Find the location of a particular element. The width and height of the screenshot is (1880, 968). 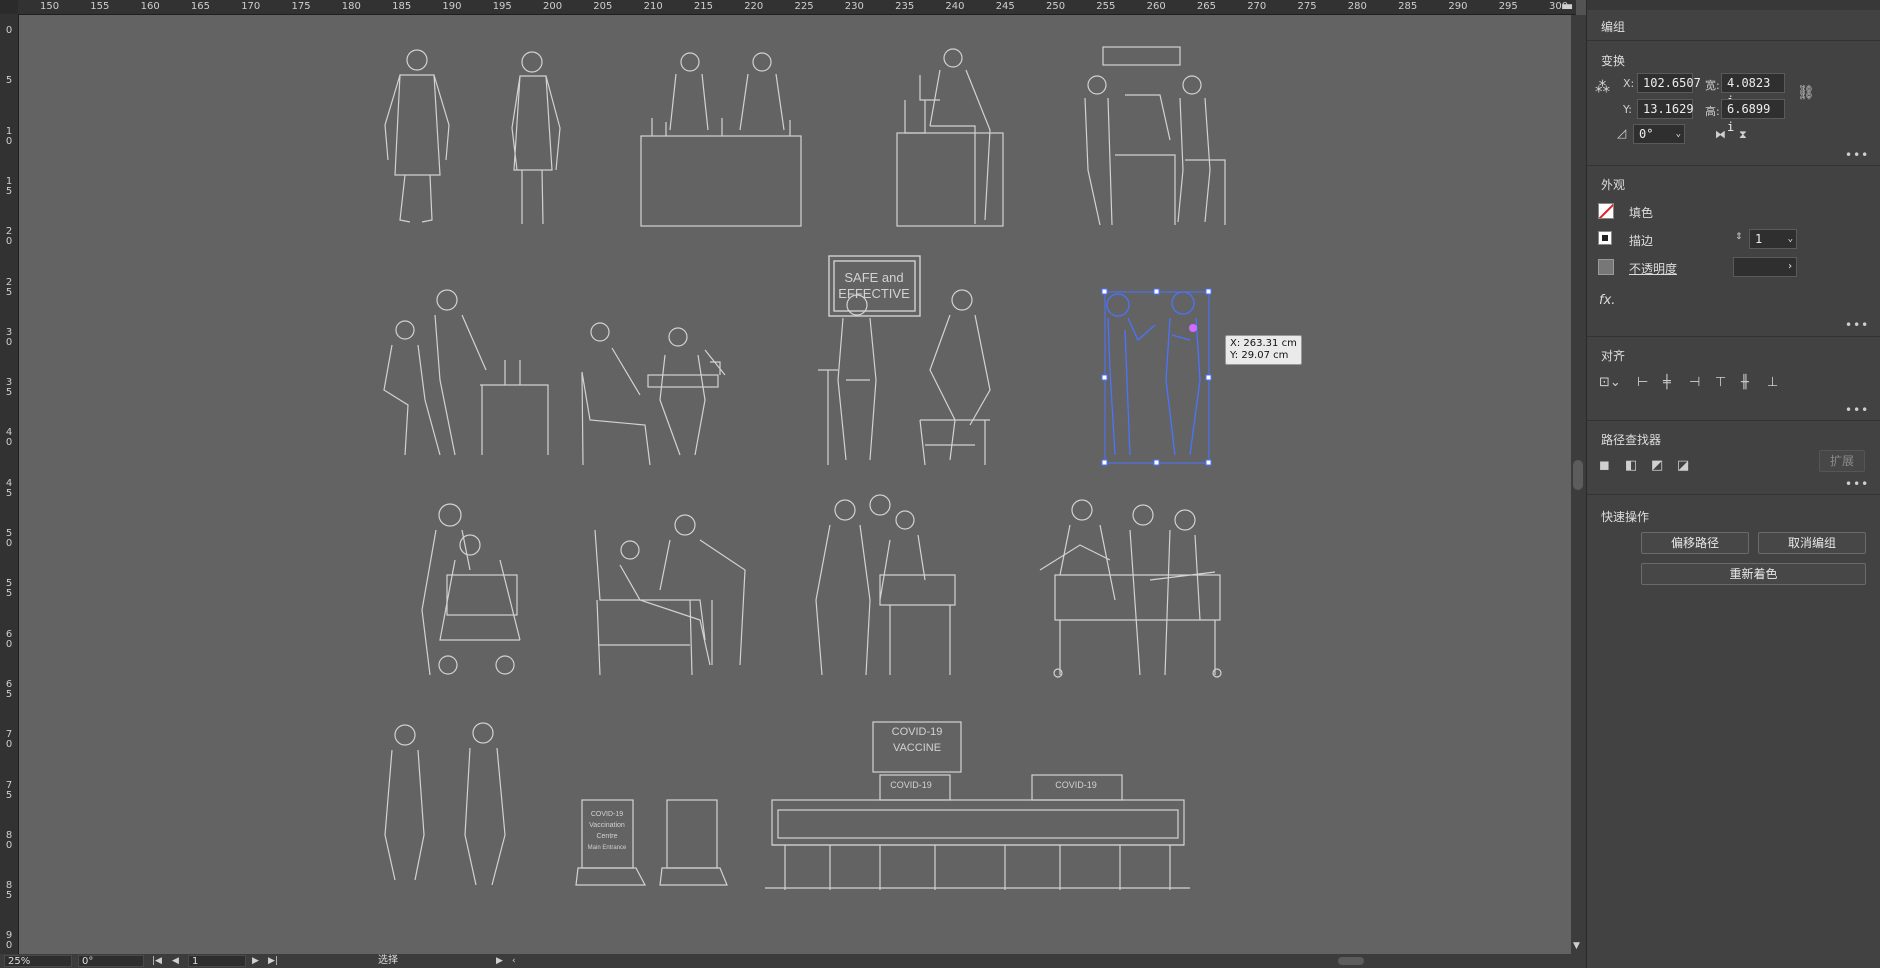

recliner-injection-scene is located at coordinates (670, 595).